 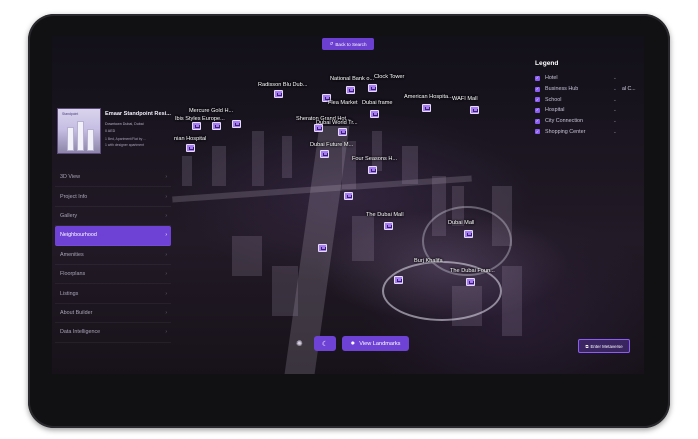 I want to click on landmark-label: Flea Market, so click(x=343, y=103).